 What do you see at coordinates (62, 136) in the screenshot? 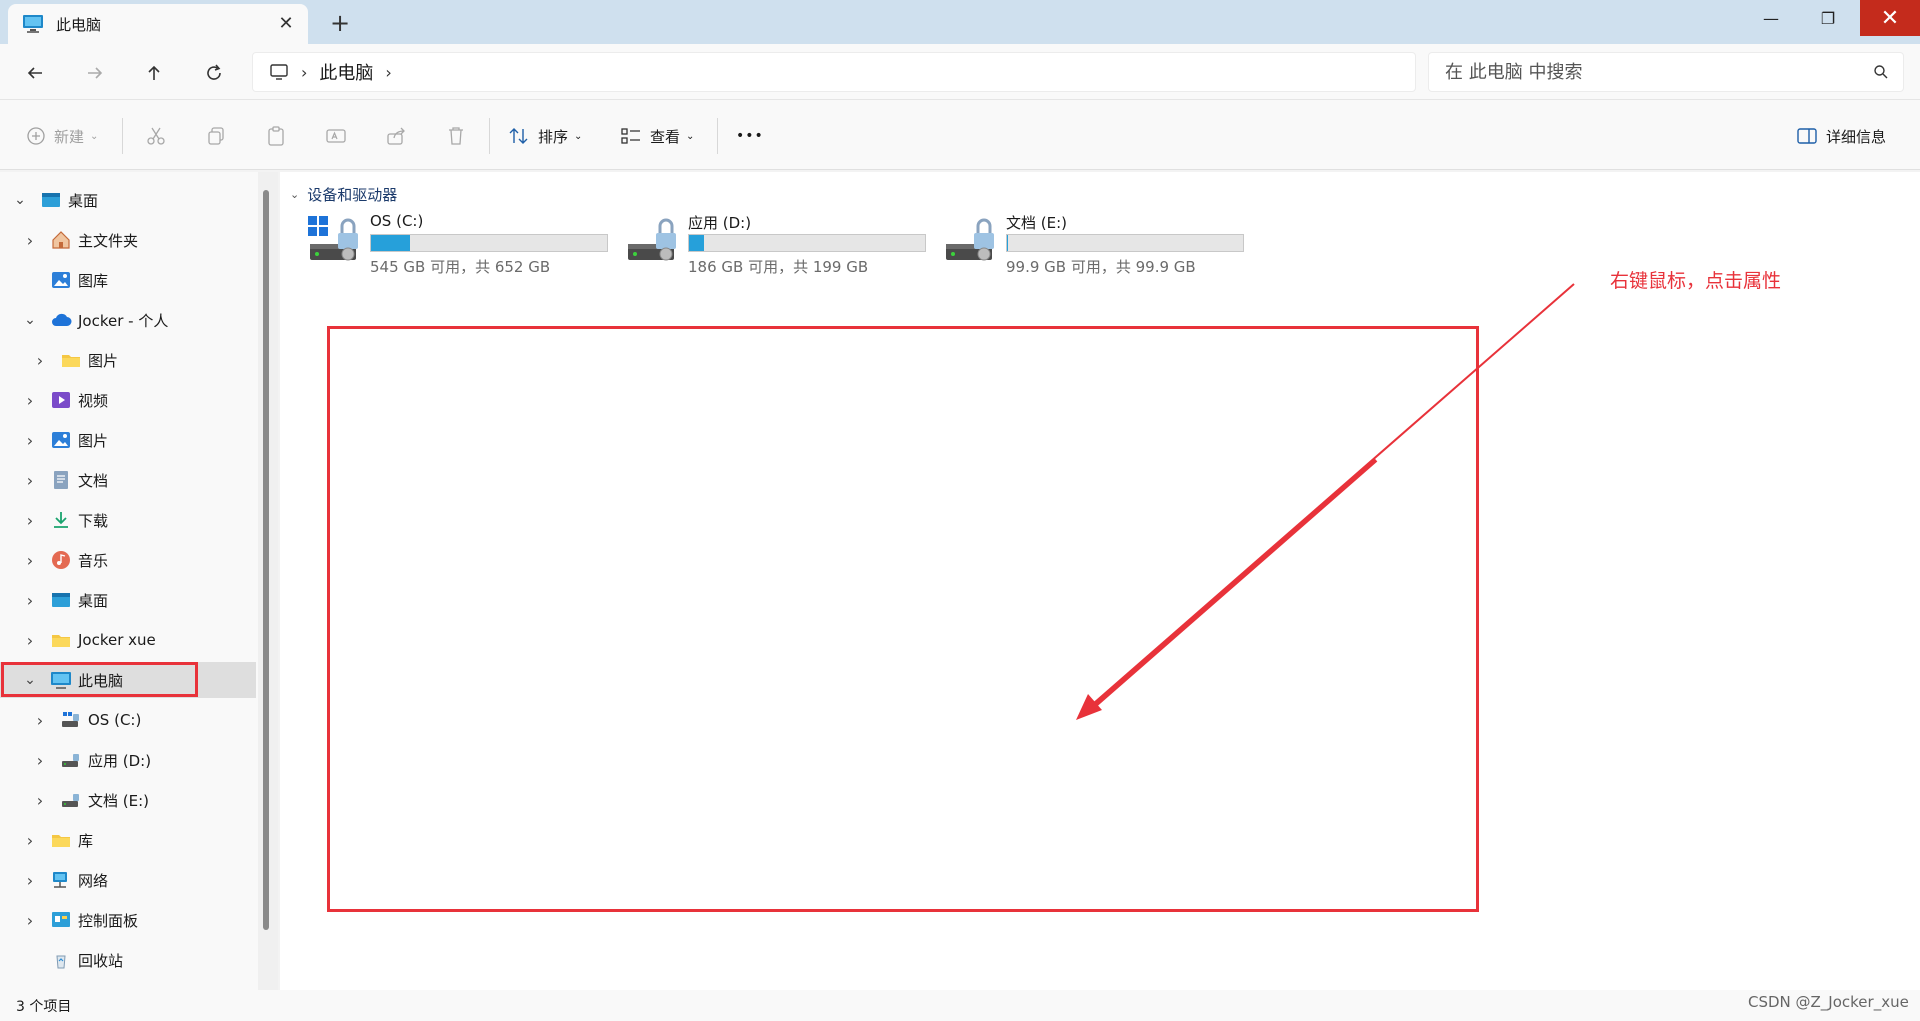
I see `new-button: 新建 ⌄` at bounding box center [62, 136].